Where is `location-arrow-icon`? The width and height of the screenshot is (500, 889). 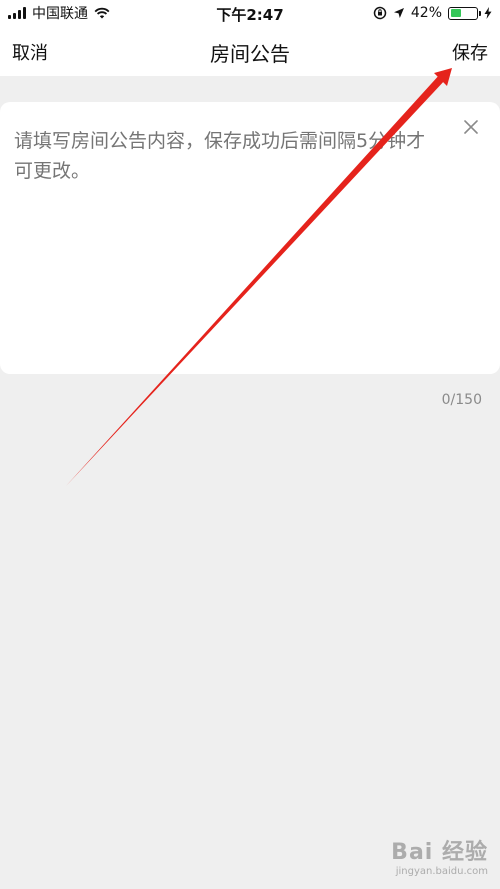 location-arrow-icon is located at coordinates (398, 13).